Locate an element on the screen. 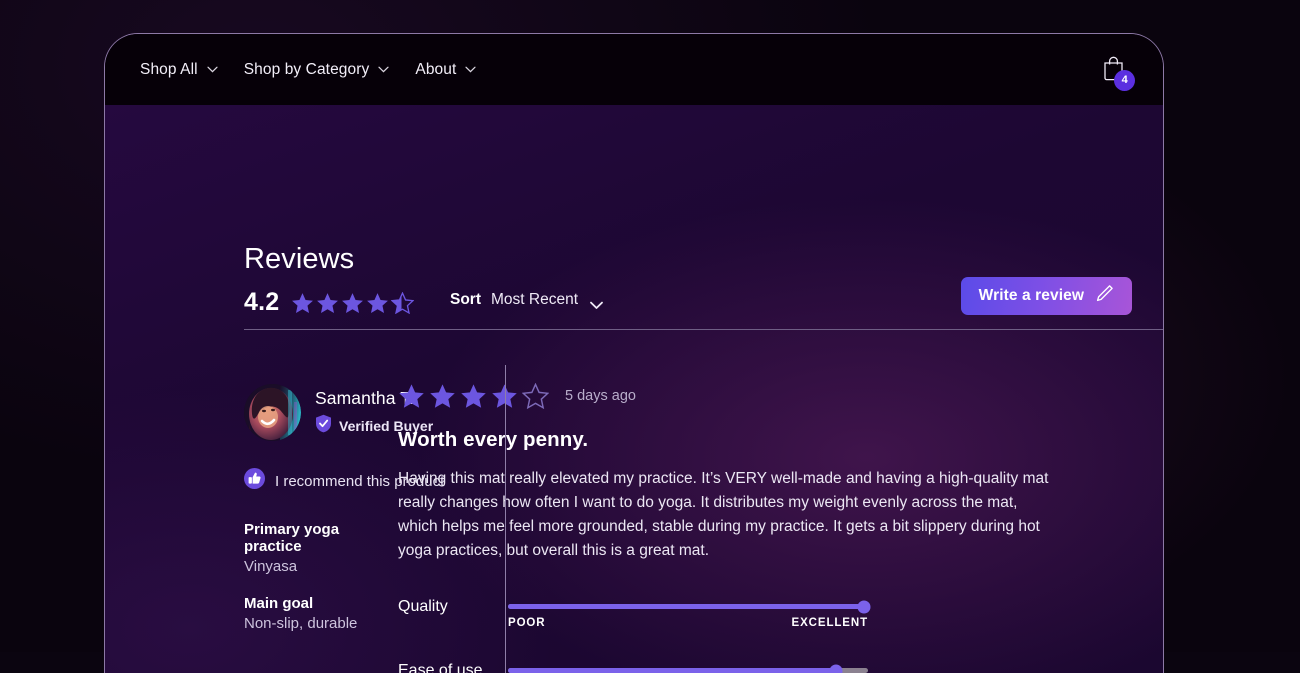 The height and width of the screenshot is (673, 1300). nav-item-shop-by-category: Shop by Category is located at coordinates (317, 70).